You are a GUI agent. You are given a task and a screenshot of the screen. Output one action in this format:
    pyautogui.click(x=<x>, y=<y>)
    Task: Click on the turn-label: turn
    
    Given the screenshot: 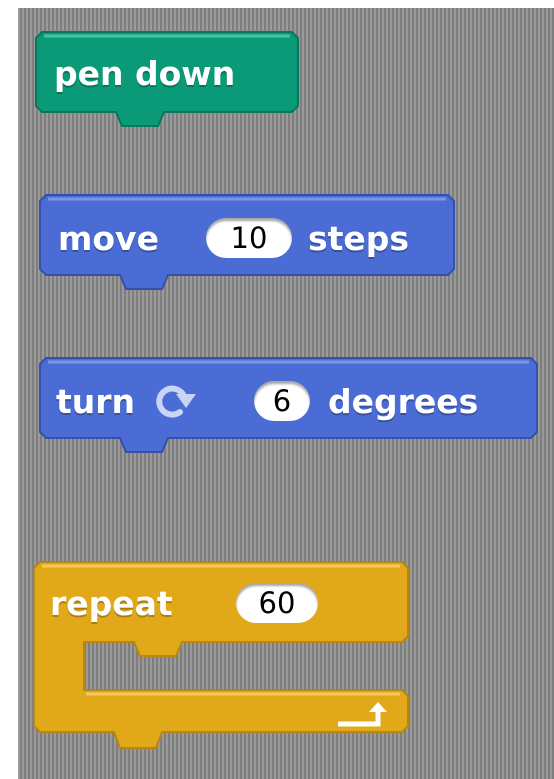 What is the action you would take?
    pyautogui.click(x=96, y=401)
    